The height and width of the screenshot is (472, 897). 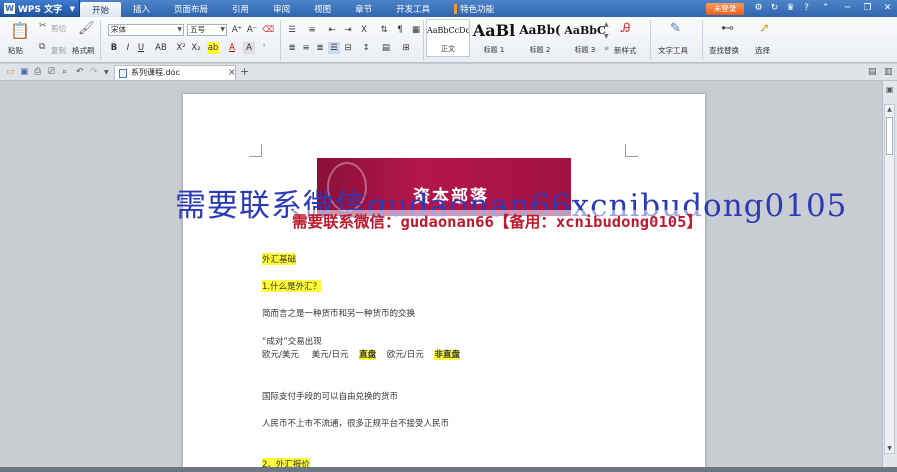 What do you see at coordinates (540, 50) in the screenshot?
I see `style-label: 标题 2` at bounding box center [540, 50].